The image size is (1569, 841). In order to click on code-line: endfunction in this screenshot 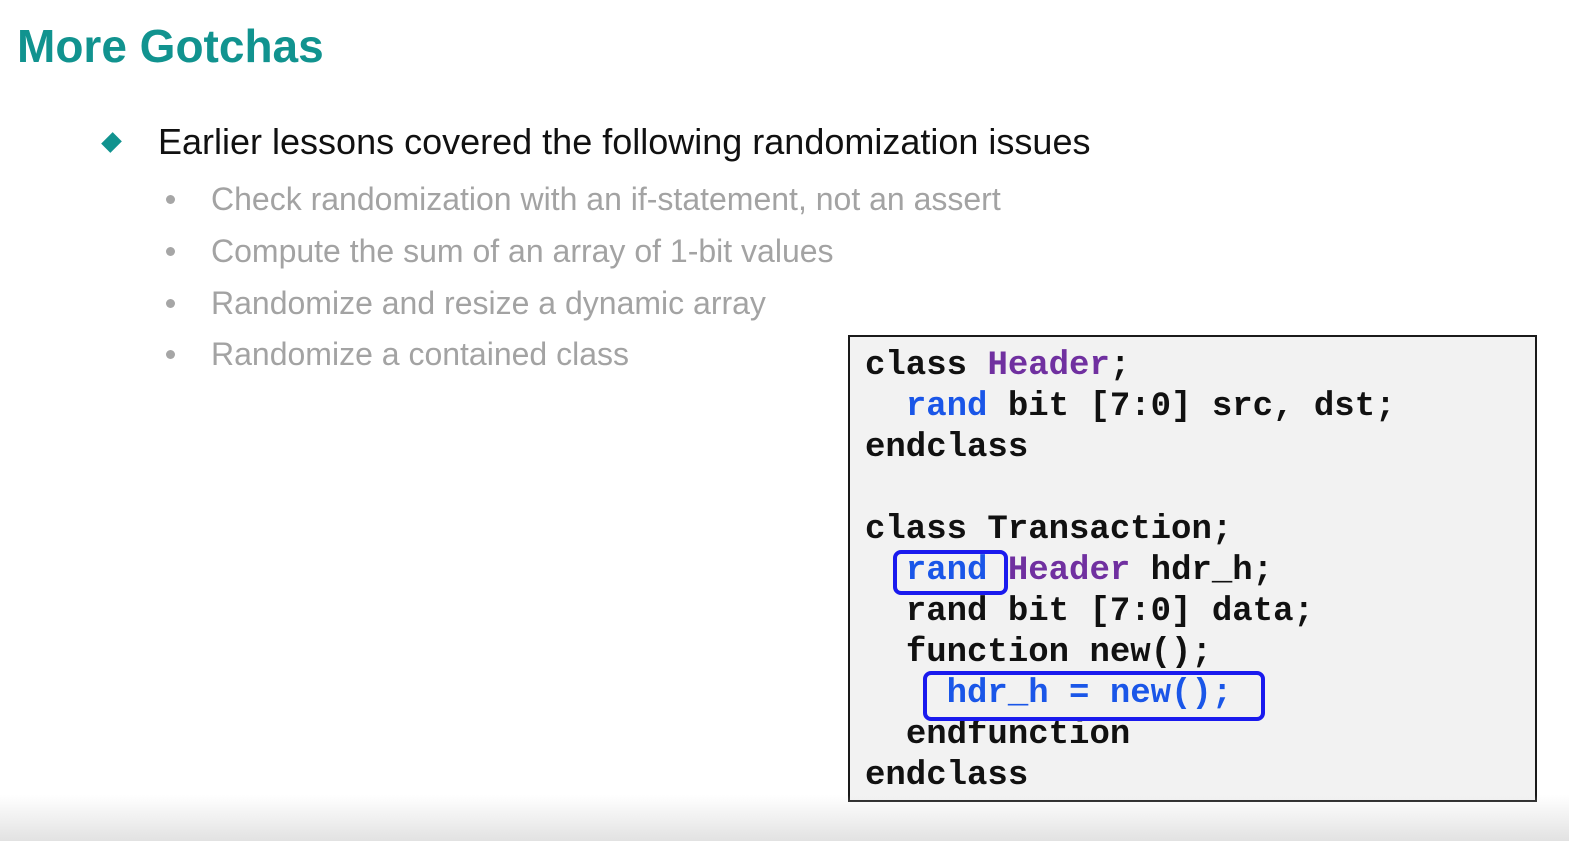, I will do `click(997, 735)`.